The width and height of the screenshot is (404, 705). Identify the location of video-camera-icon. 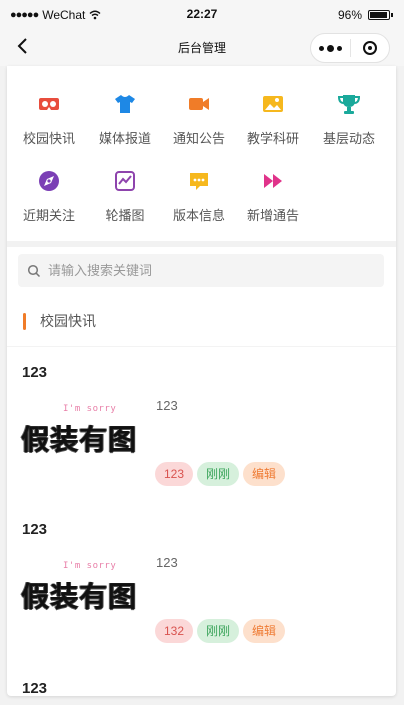
(199, 104).